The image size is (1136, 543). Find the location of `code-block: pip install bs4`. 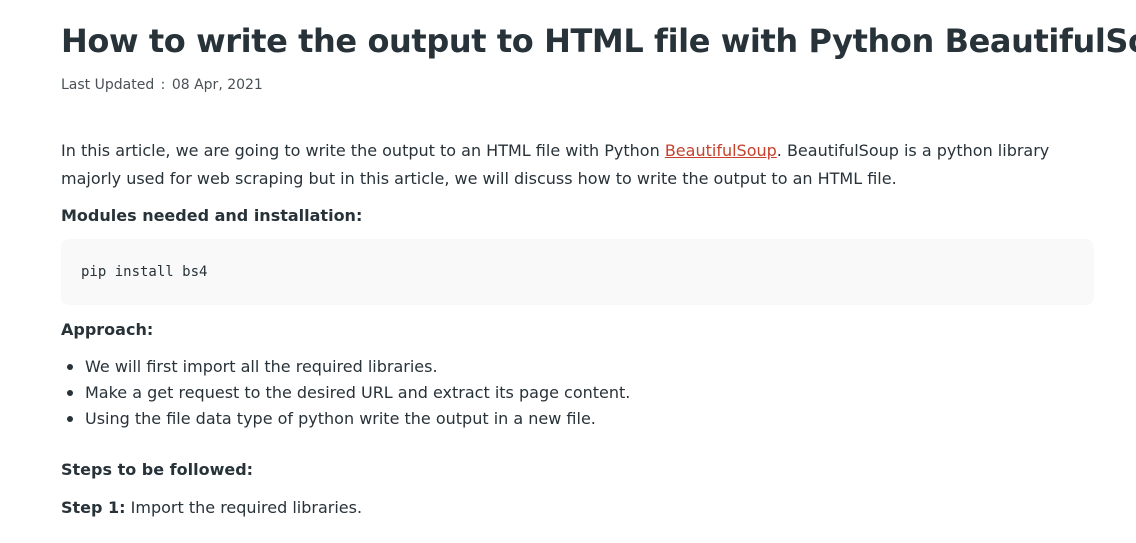

code-block: pip install bs4 is located at coordinates (577, 272).